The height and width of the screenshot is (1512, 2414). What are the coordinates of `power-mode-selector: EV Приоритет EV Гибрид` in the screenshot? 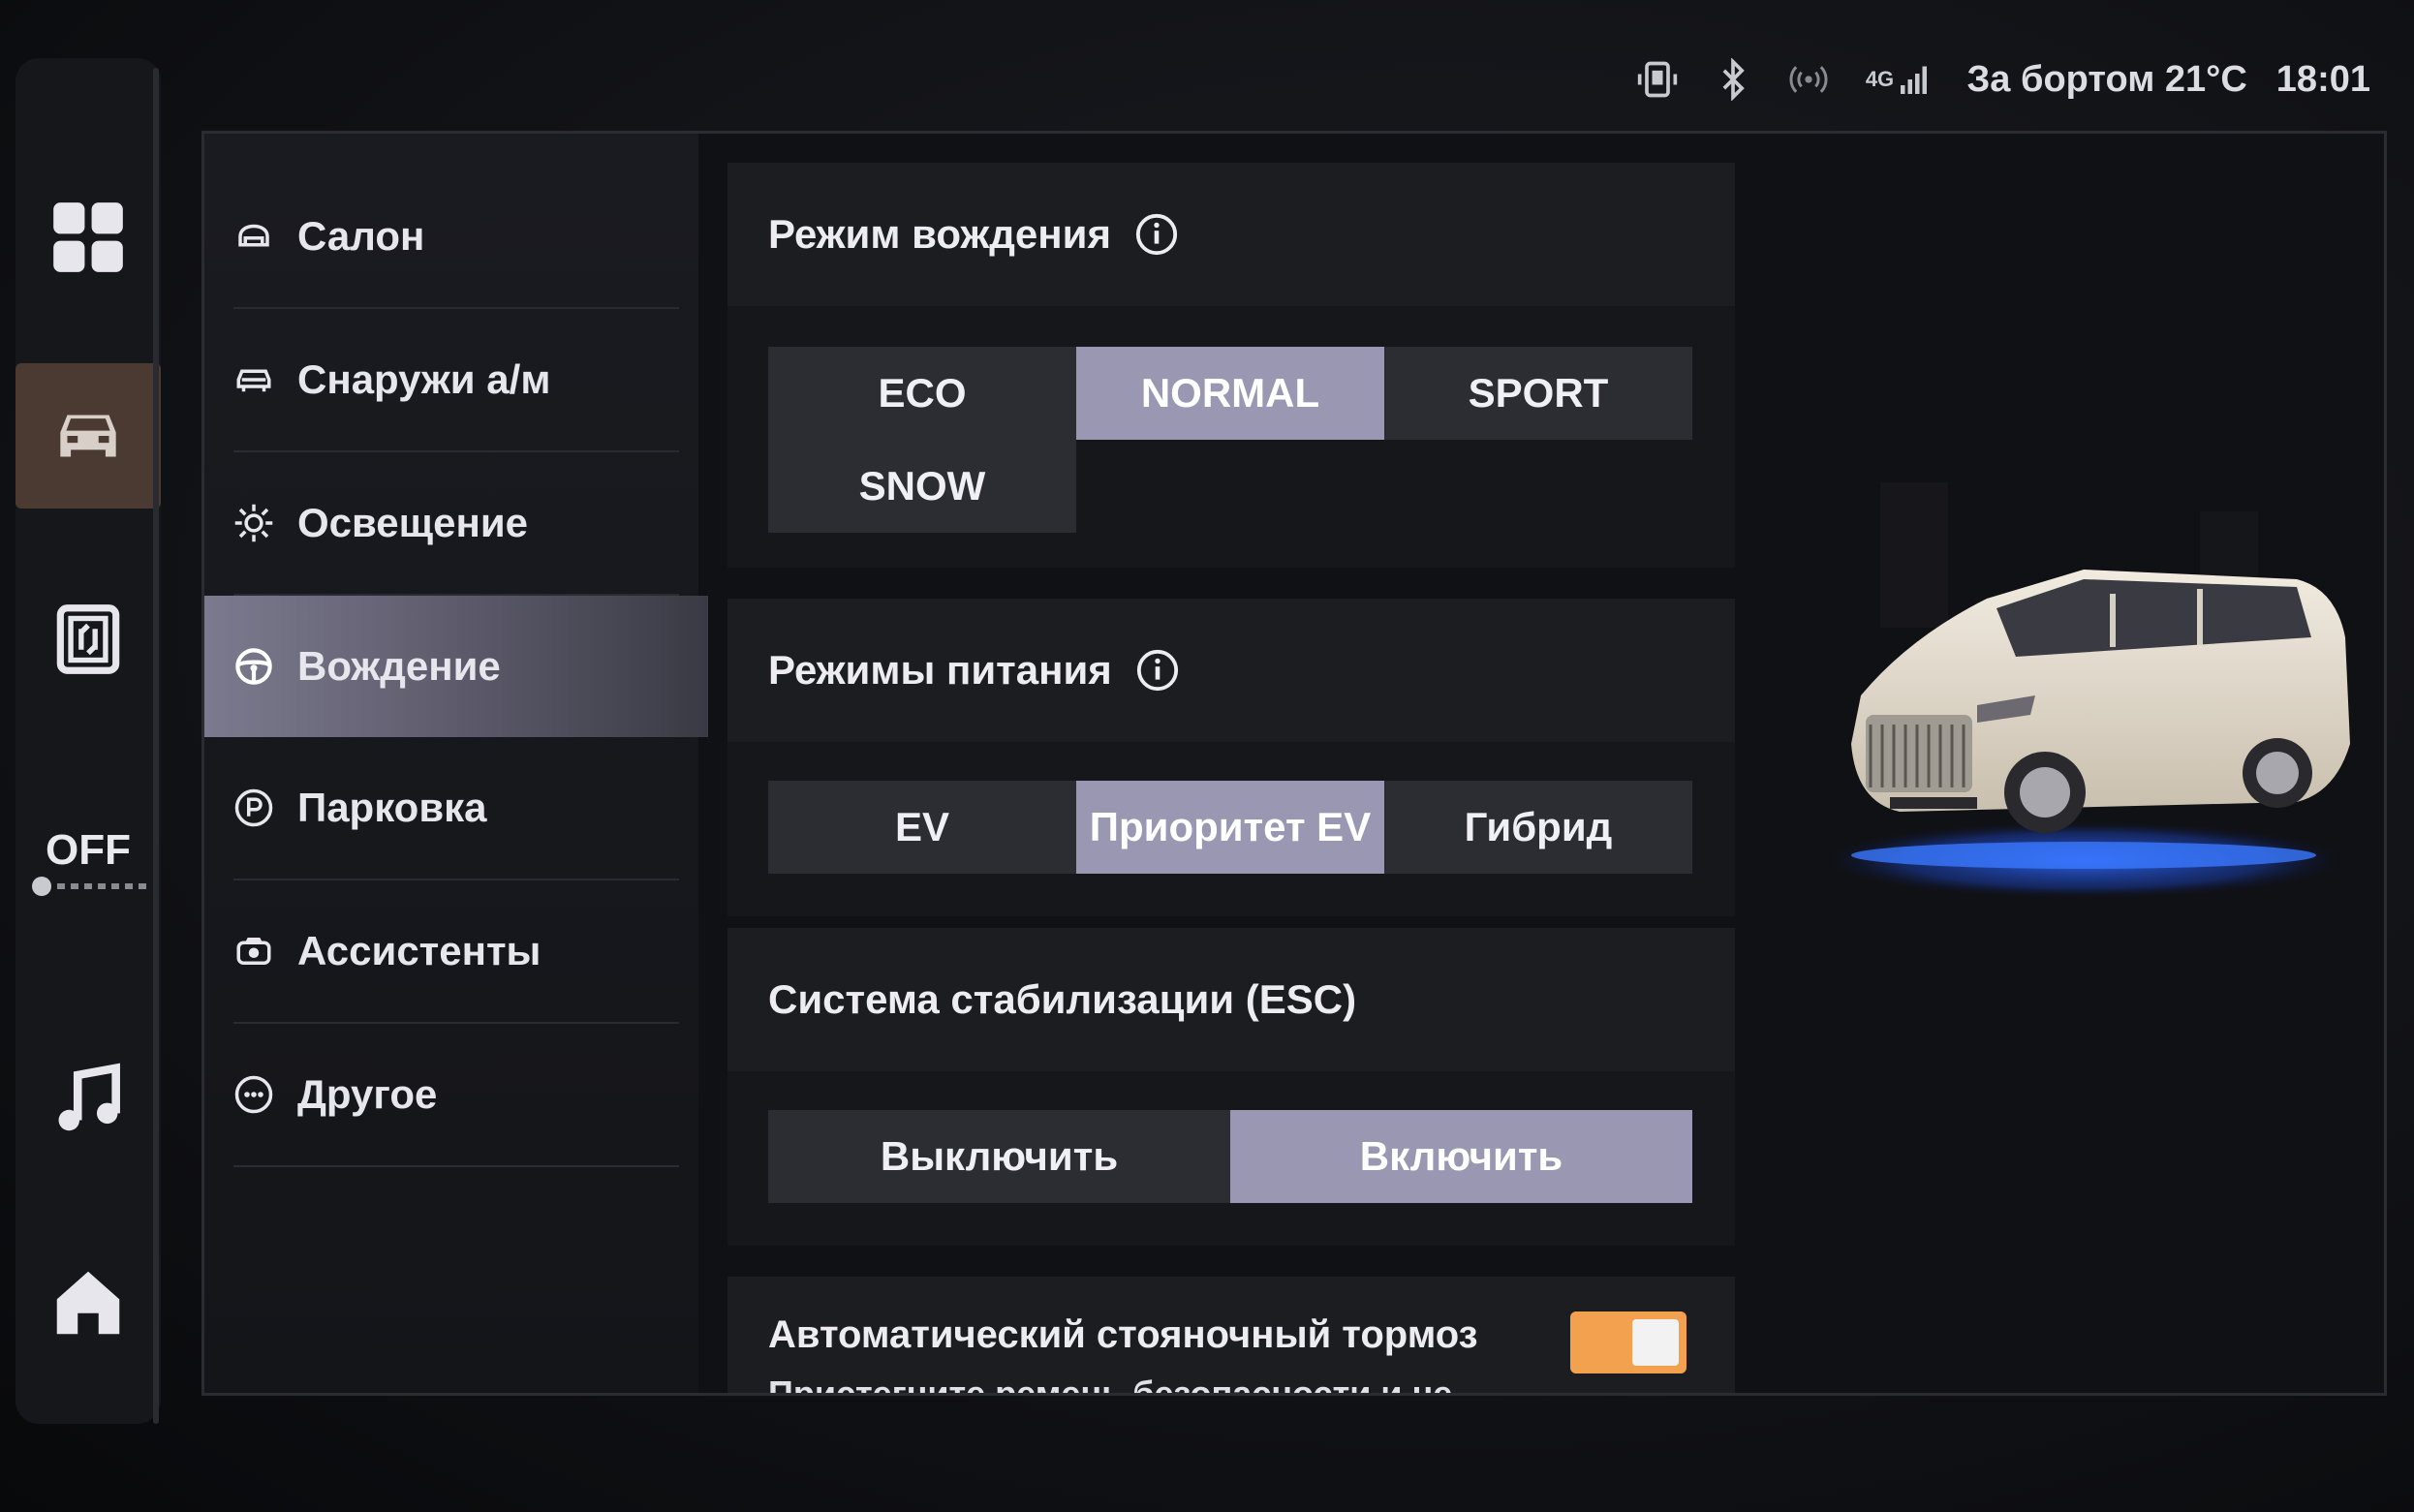 It's located at (1230, 828).